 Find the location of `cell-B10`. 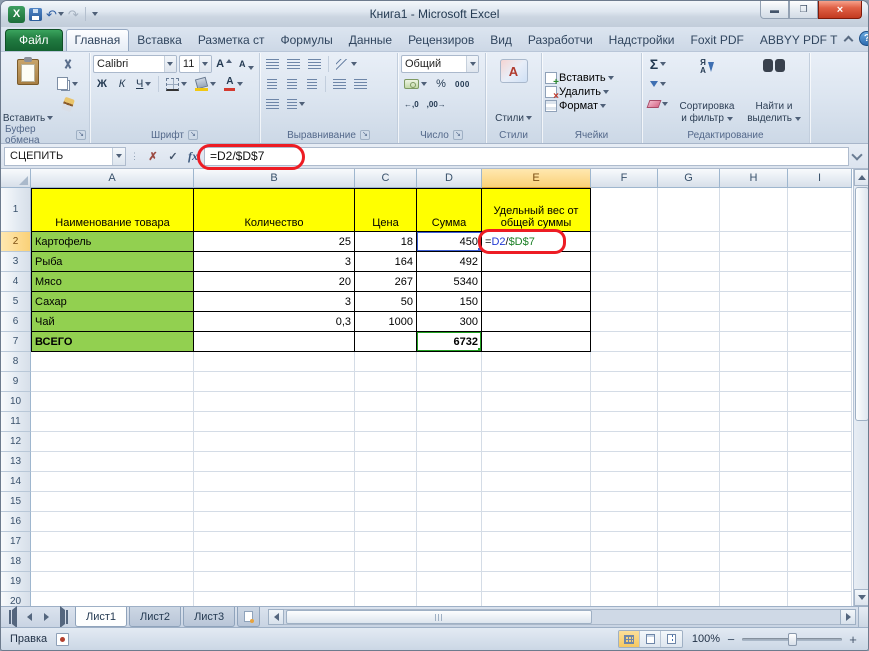

cell-B10 is located at coordinates (274, 402).